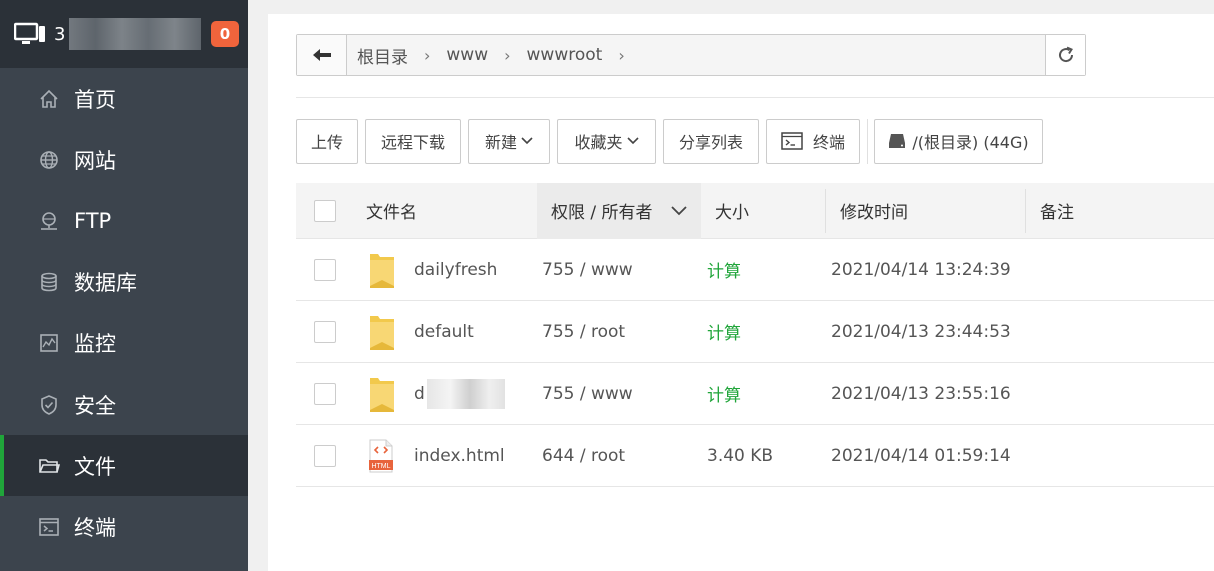 This screenshot has width=1214, height=571. I want to click on server-name: 3, so click(60, 34).